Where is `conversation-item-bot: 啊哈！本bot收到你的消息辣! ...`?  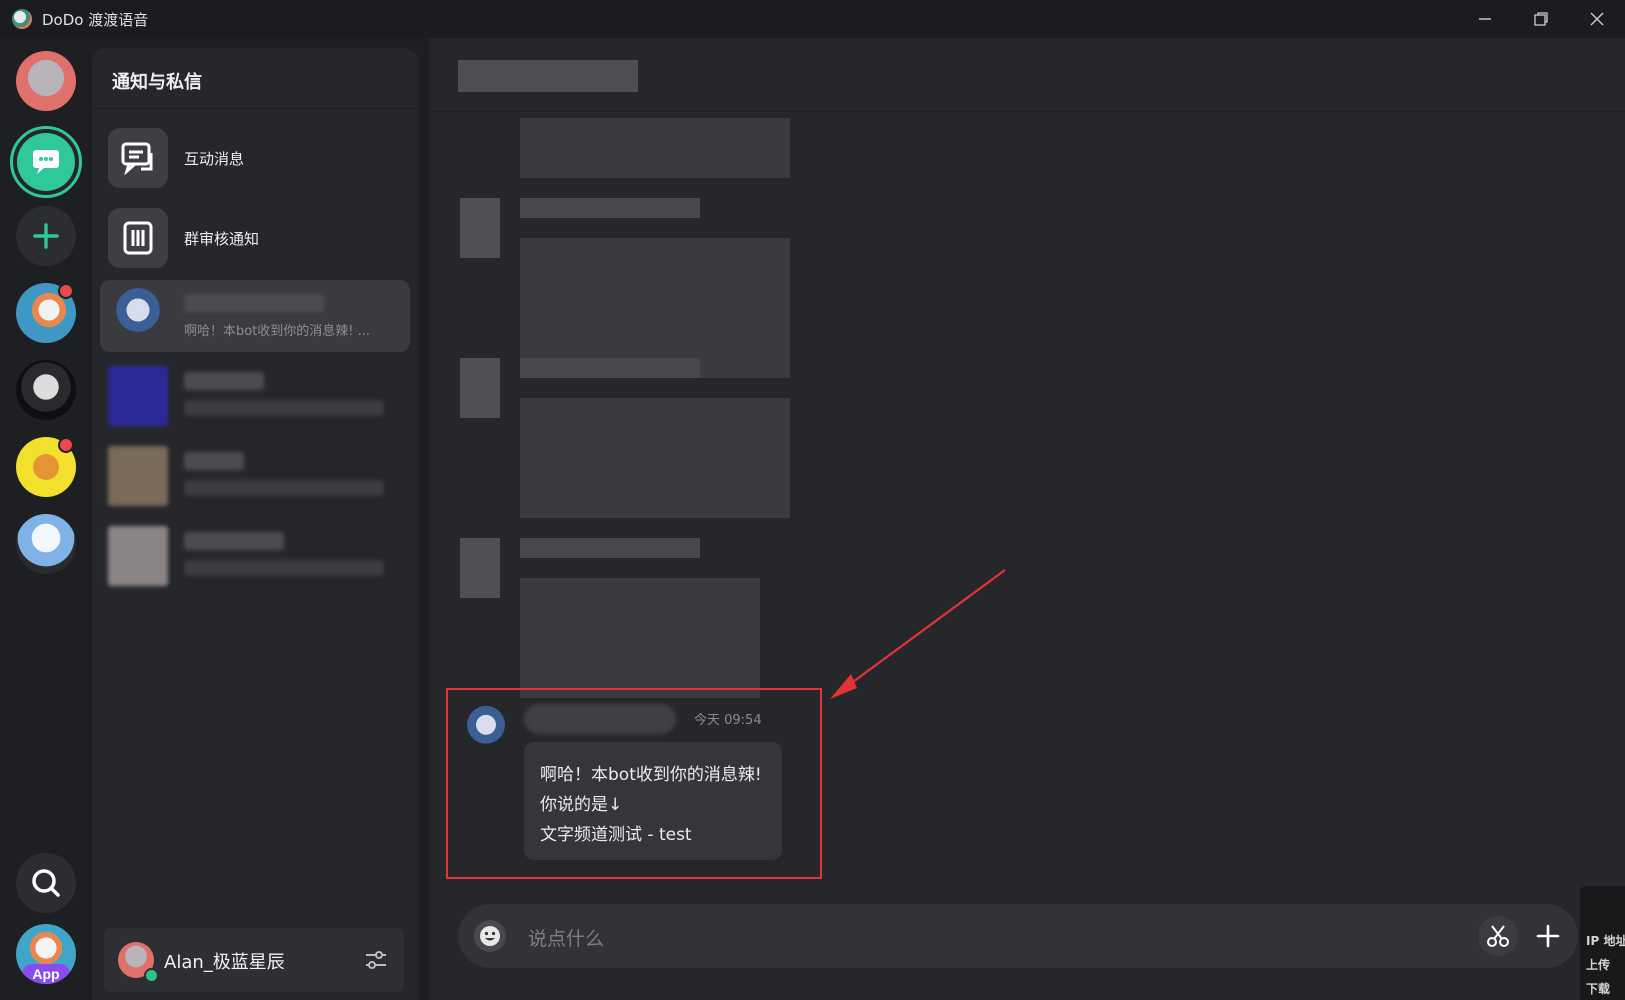 conversation-item-bot: 啊哈！本bot收到你的消息辣! ... is located at coordinates (255, 316).